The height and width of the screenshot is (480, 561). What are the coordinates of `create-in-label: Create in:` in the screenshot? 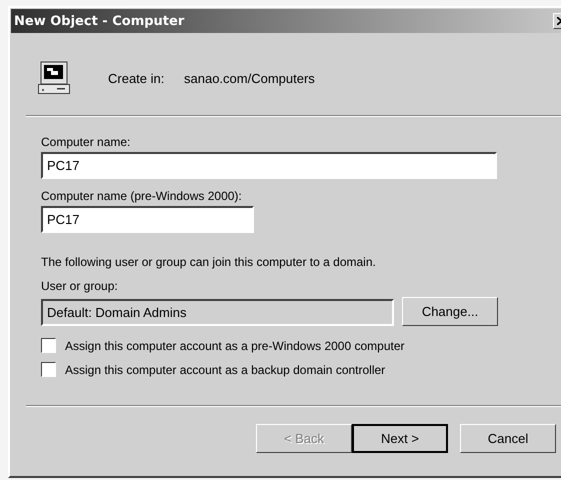 It's located at (137, 78).